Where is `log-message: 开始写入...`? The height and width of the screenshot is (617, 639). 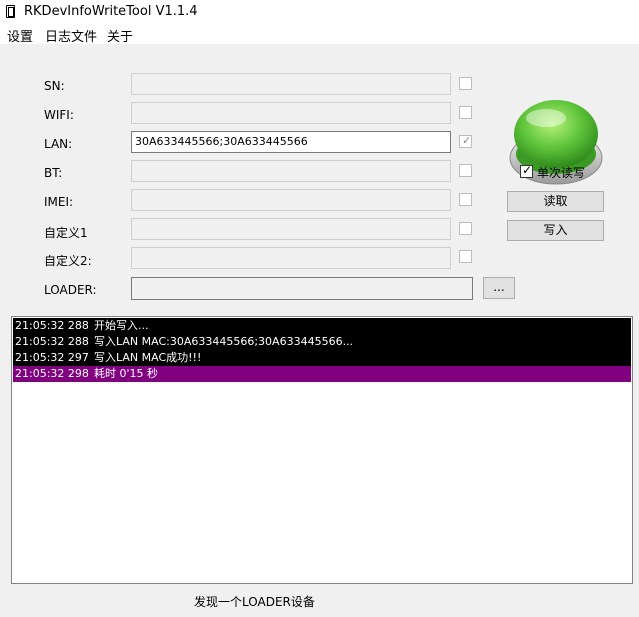
log-message: 开始写入... is located at coordinates (121, 325).